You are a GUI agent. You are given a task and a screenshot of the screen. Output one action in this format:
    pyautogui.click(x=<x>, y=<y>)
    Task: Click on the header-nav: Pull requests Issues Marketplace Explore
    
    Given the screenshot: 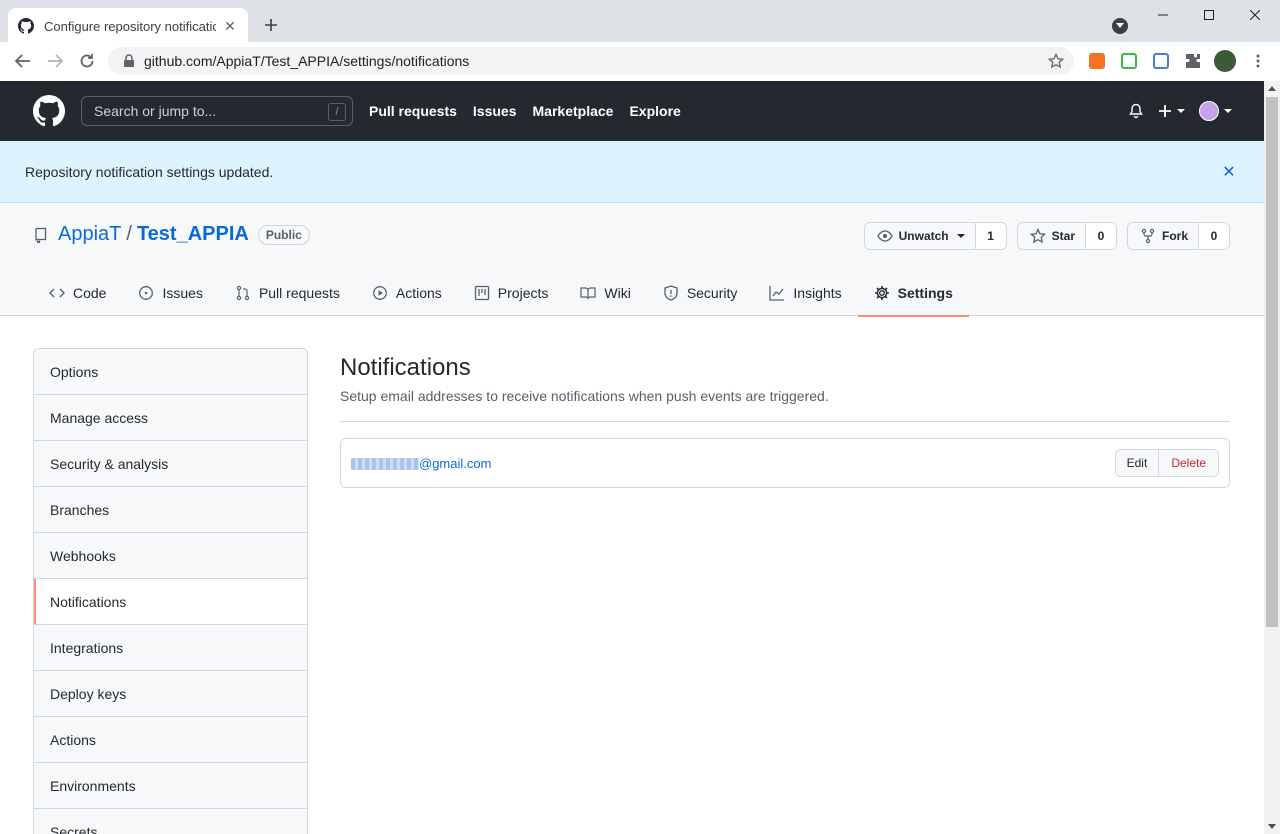 What is the action you would take?
    pyautogui.click(x=525, y=111)
    